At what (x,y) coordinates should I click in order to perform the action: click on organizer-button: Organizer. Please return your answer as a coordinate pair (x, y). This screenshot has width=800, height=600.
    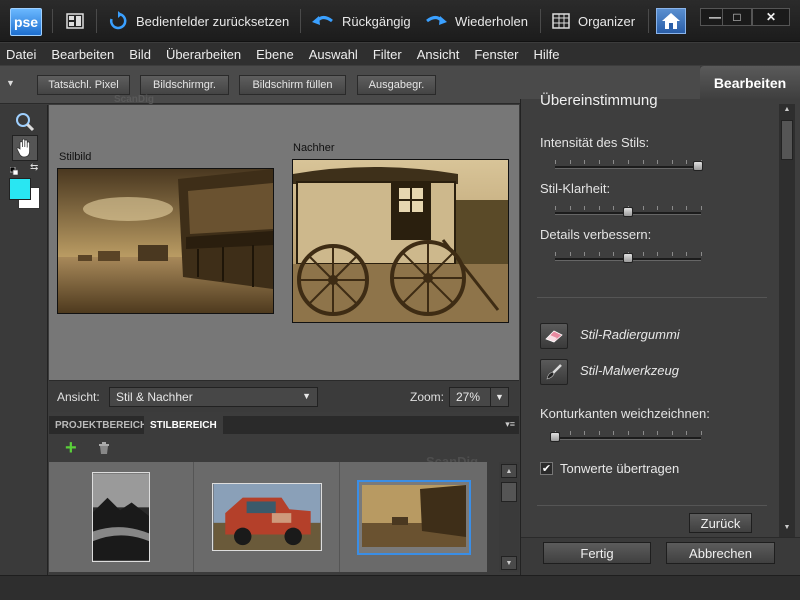
    Looking at the image, I should click on (593, 21).